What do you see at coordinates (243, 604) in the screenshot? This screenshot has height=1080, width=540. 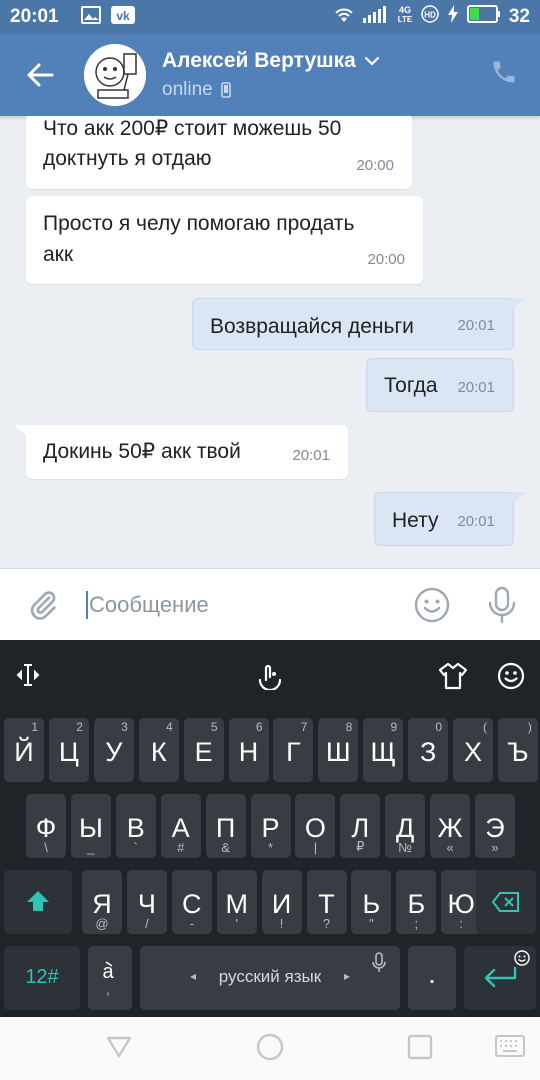 I see `message-input: Сообщение` at bounding box center [243, 604].